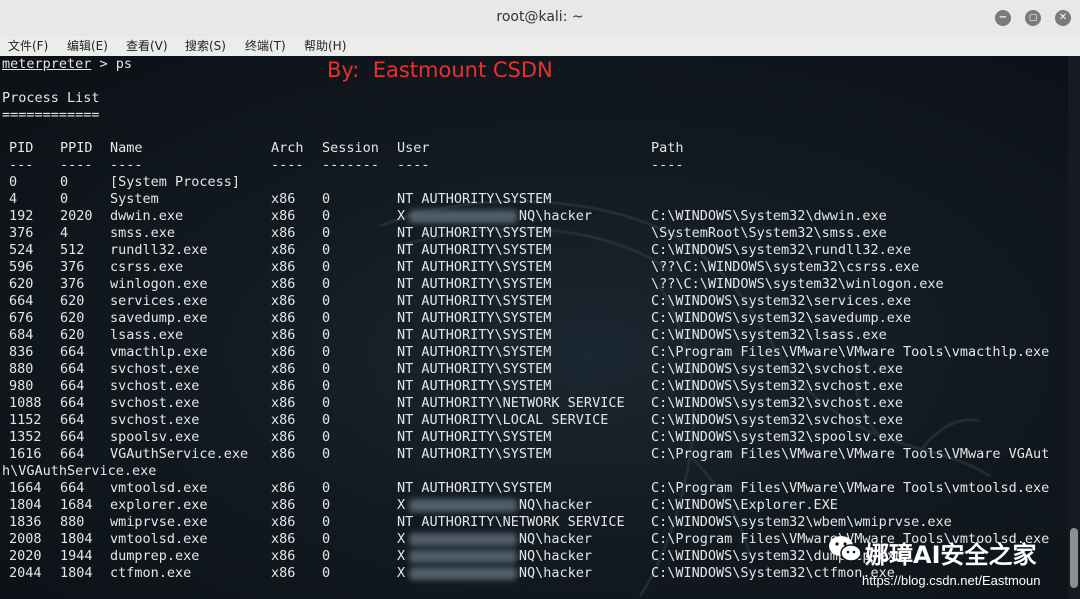 This screenshot has width=1080, height=599. What do you see at coordinates (147, 45) in the screenshot?
I see `menu-view: 查看(V)` at bounding box center [147, 45].